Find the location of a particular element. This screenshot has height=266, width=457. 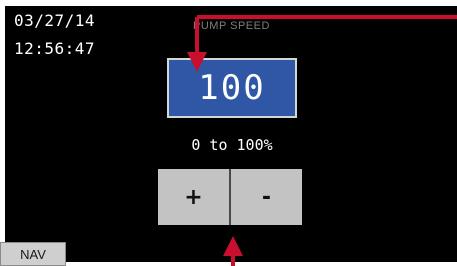

screen-title: PUMP SPEED is located at coordinates (231, 26).